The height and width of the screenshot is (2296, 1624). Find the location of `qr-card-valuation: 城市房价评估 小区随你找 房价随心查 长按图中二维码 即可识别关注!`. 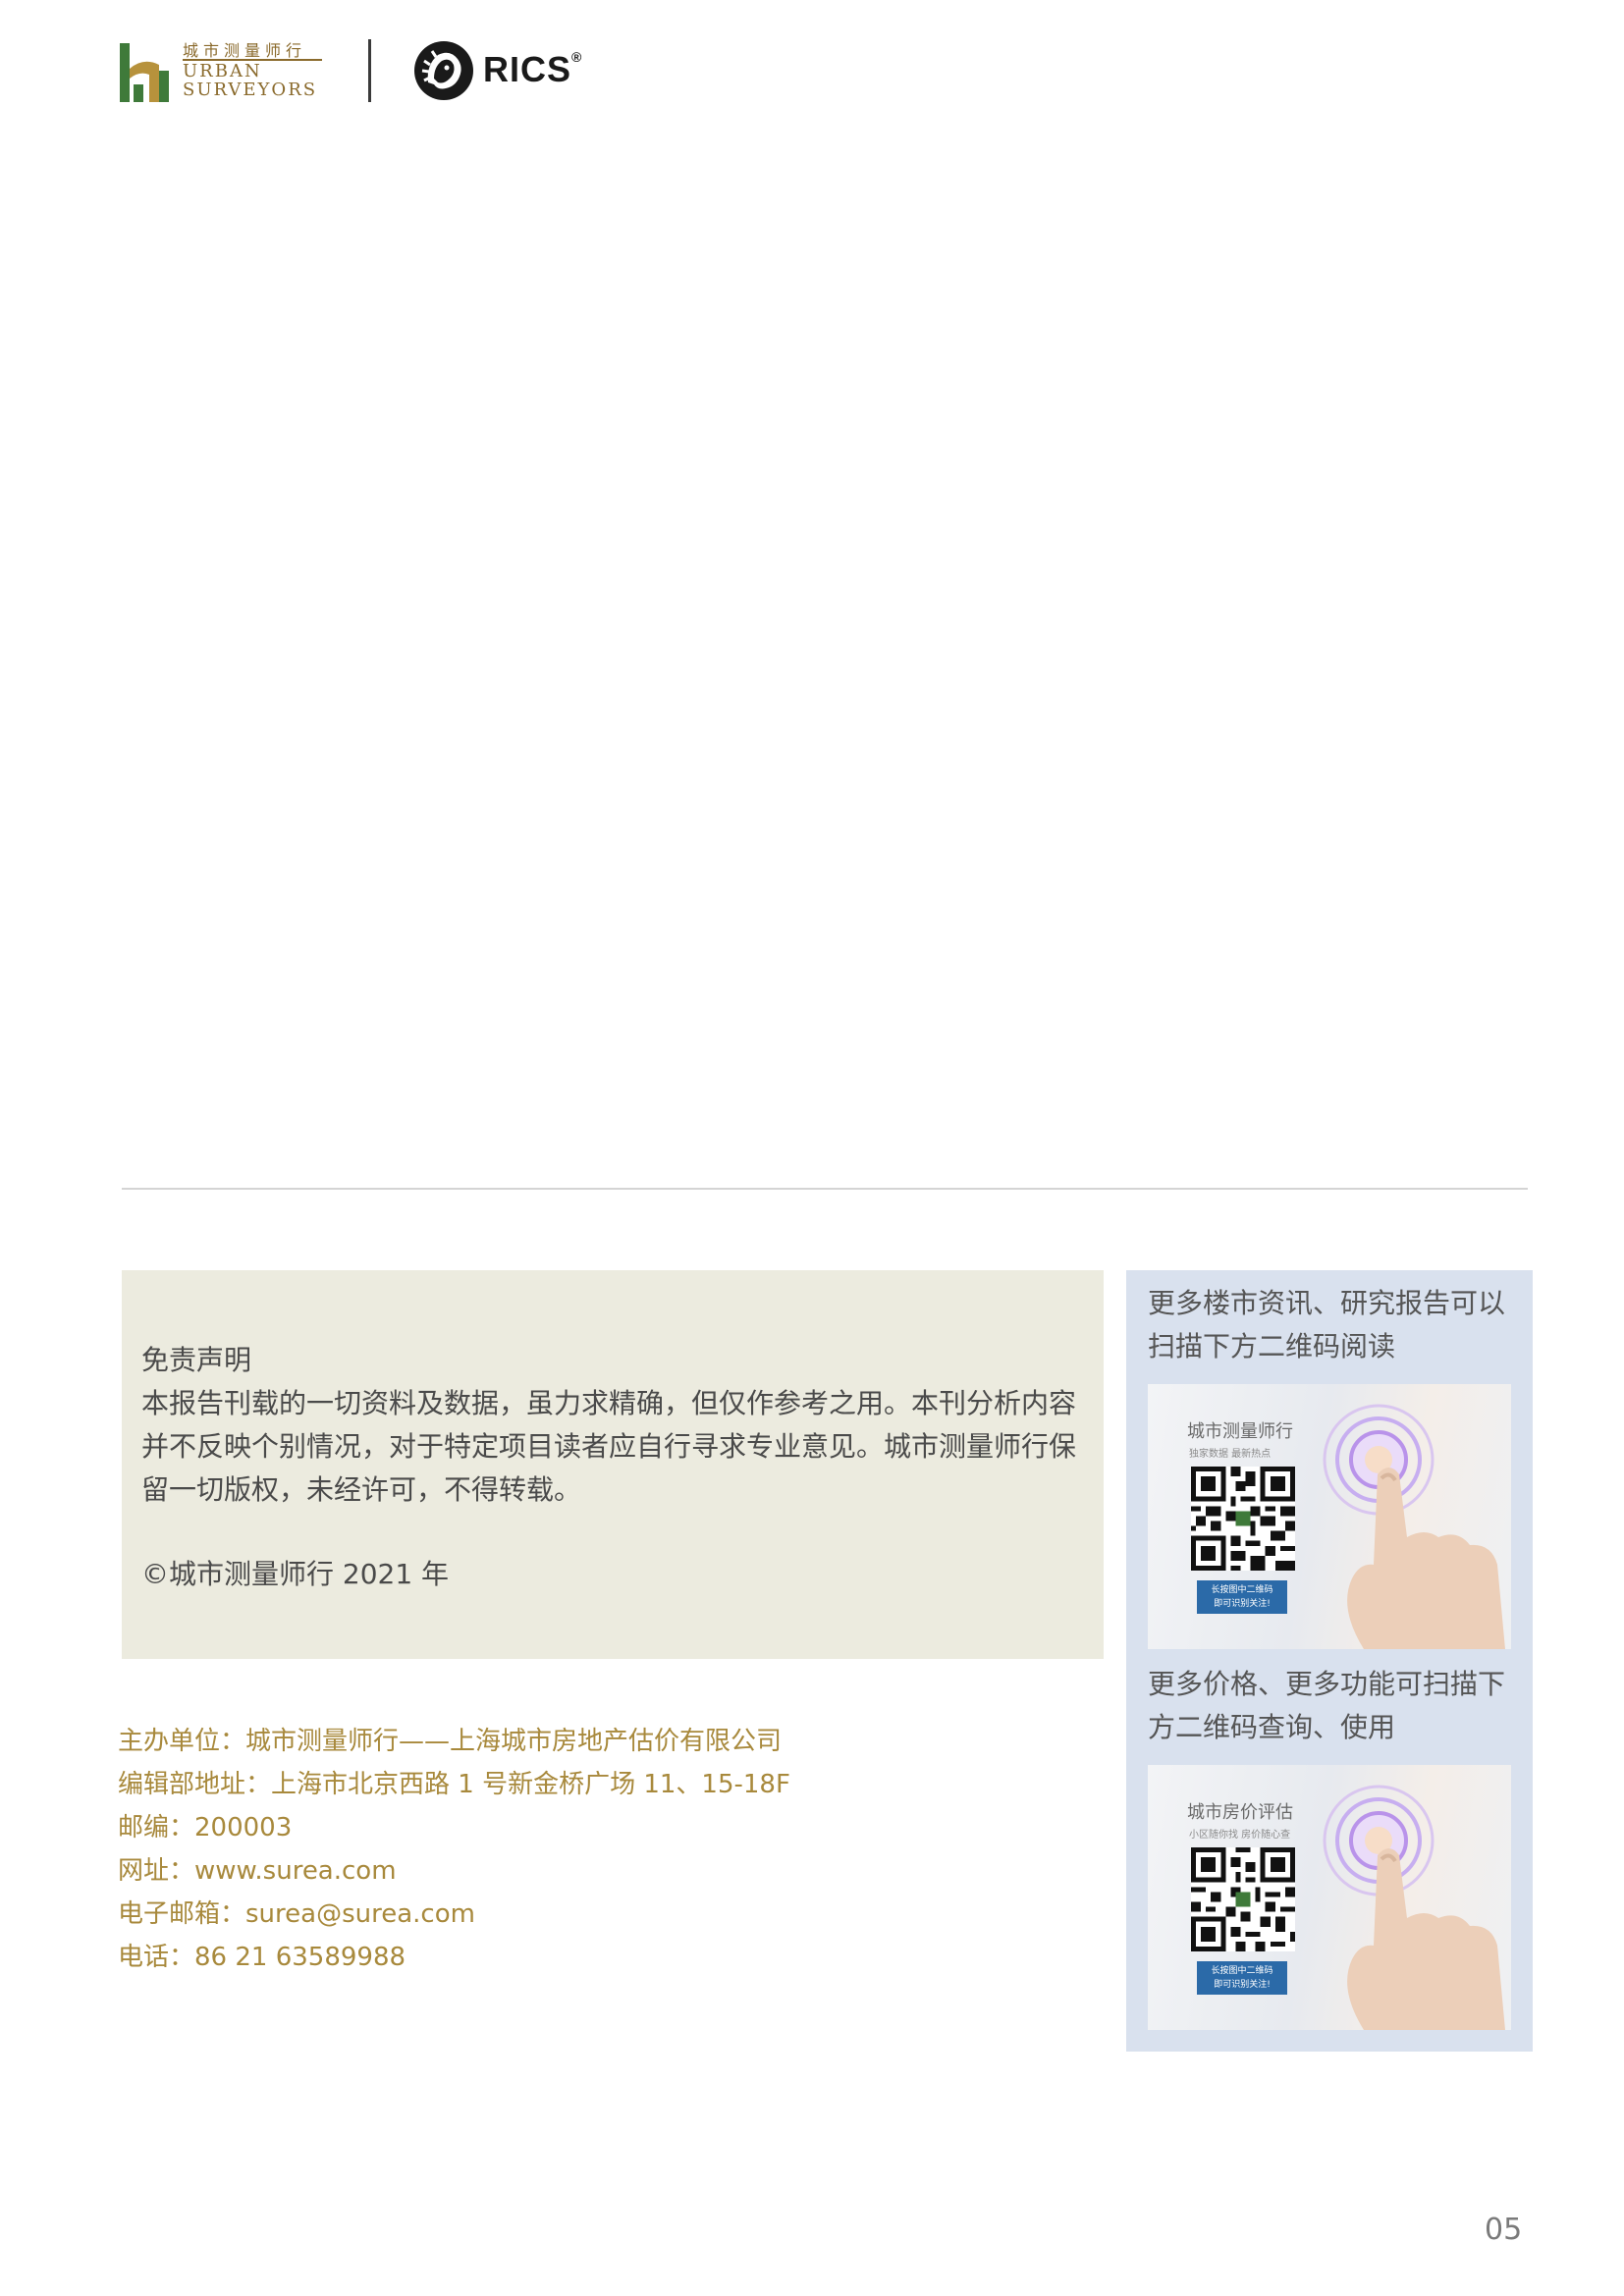

qr-card-valuation: 城市房价评估 小区随你找 房价随心查 长按图中二维码 即可识别关注! is located at coordinates (1329, 1897).